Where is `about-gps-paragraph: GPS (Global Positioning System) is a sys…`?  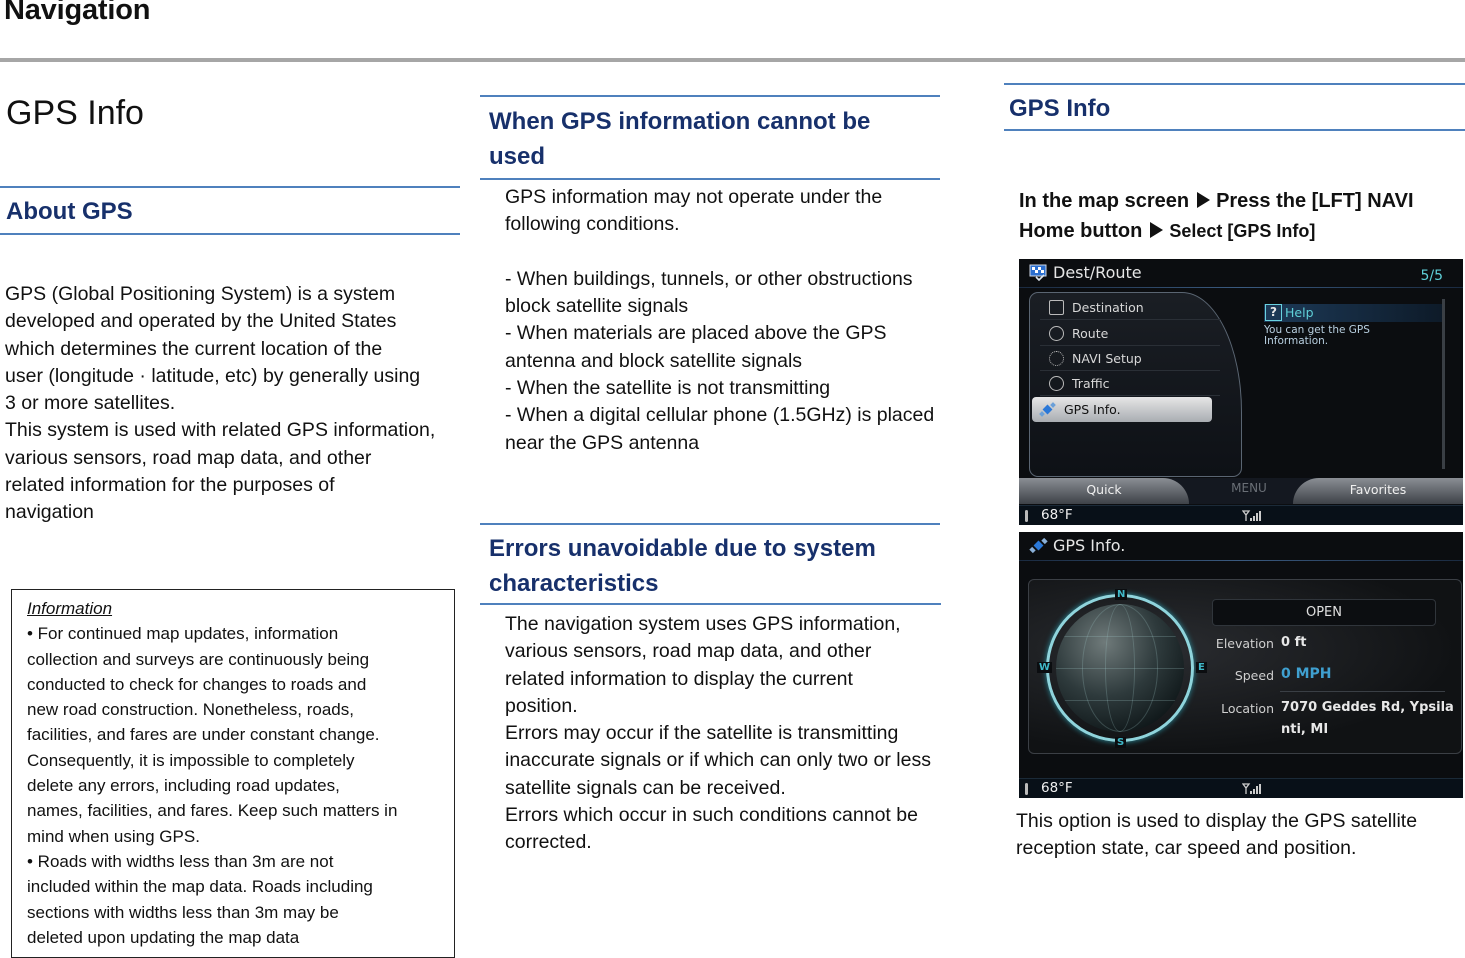
about-gps-paragraph: GPS (Global Positioning System) is a sys… is located at coordinates (236, 404).